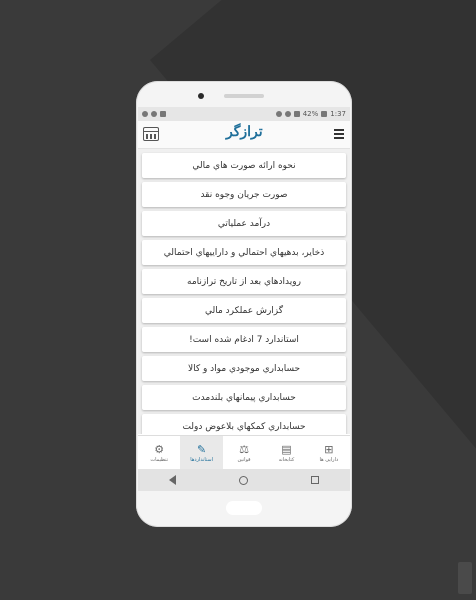 The width and height of the screenshot is (476, 600). I want to click on tab-label: قوانین, so click(244, 460).